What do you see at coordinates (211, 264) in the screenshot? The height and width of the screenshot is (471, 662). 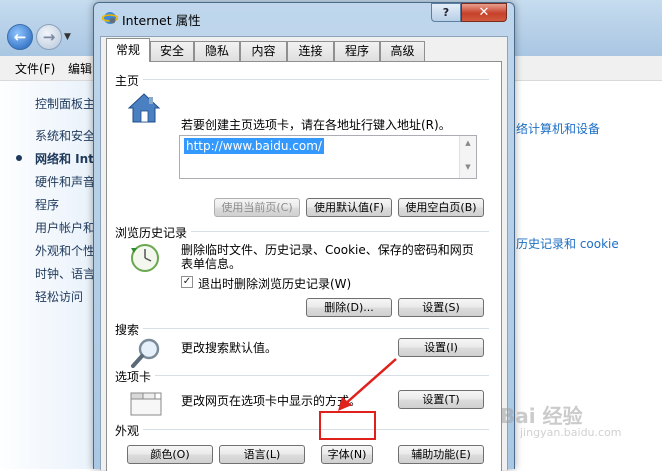 I see `history-description-line2: 表单信息。` at bounding box center [211, 264].